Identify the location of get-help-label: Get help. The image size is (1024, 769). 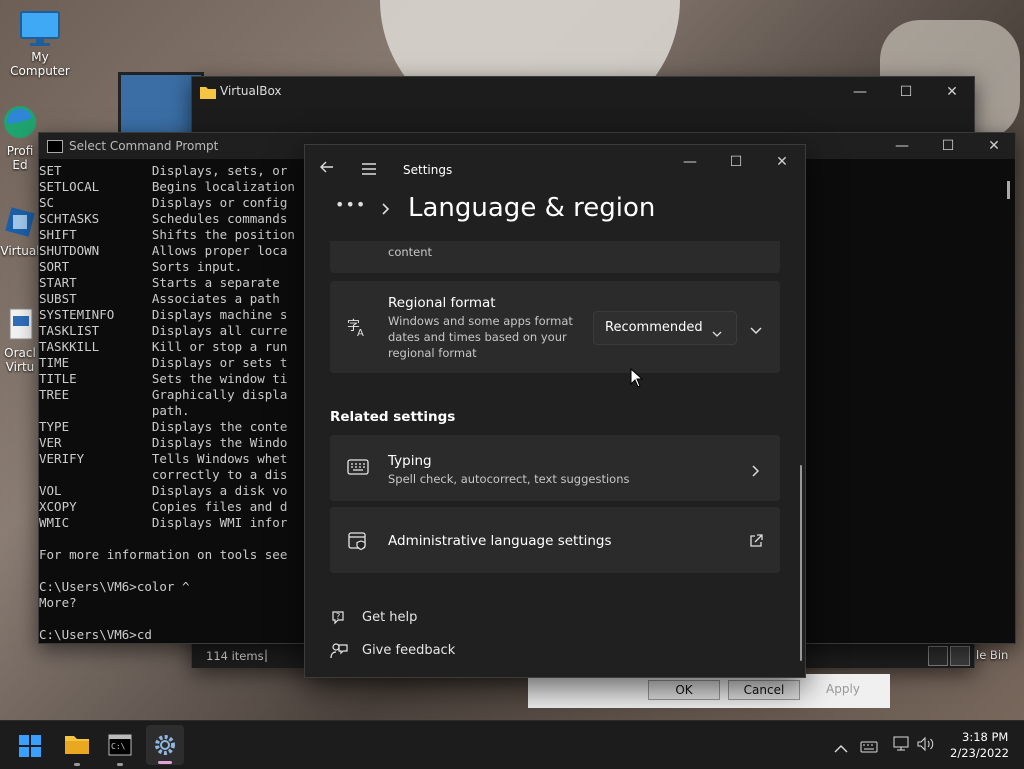
(390, 617).